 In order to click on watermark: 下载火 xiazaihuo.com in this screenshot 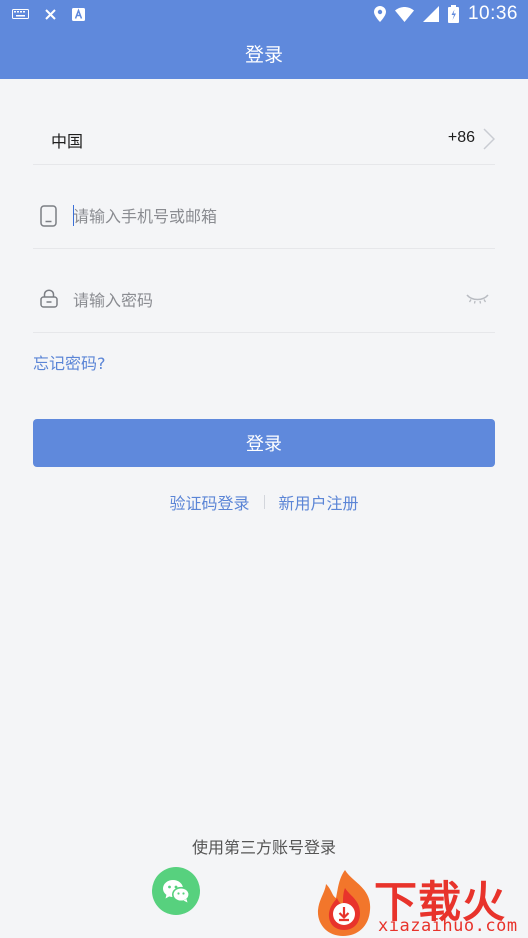, I will do `click(420, 902)`.